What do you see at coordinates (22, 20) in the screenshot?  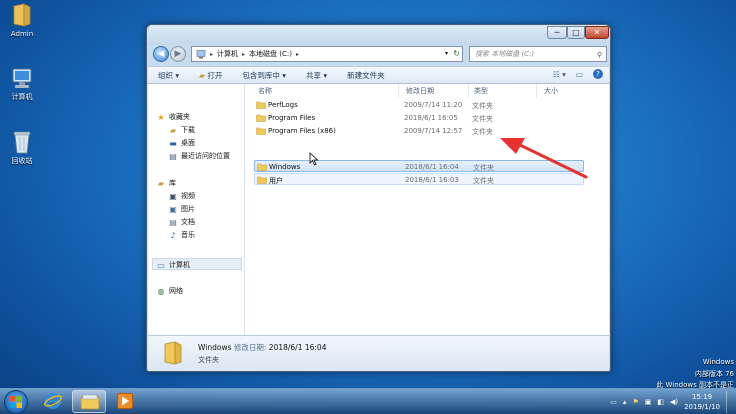 I see `desktop-icon-admin: Admin` at bounding box center [22, 20].